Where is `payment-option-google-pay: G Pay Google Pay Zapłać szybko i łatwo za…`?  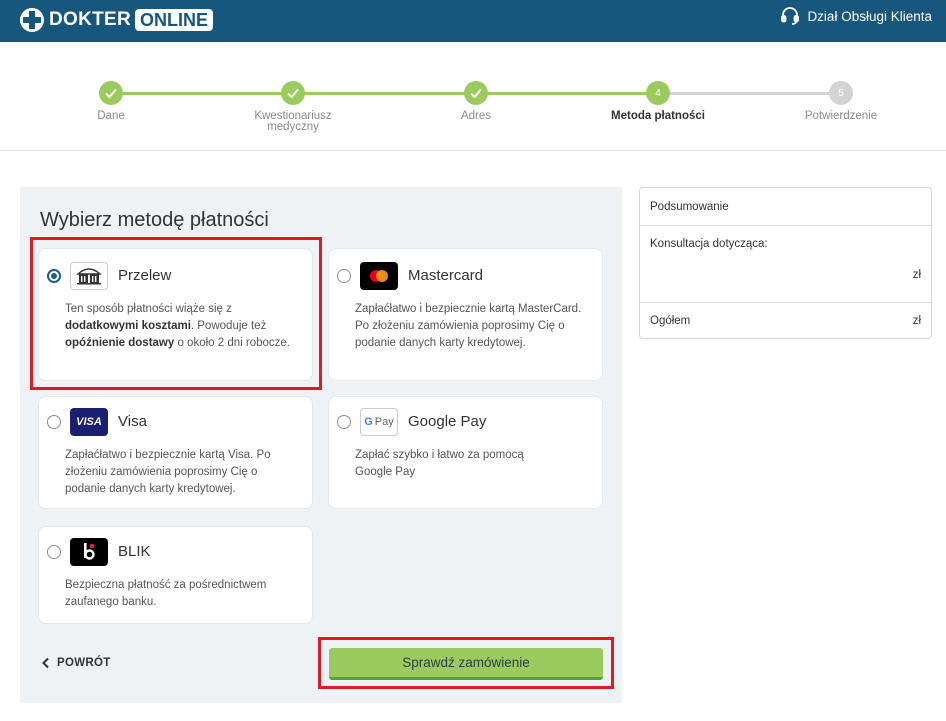 payment-option-google-pay: G Pay Google Pay Zapłać szybko i łatwo za… is located at coordinates (465, 452).